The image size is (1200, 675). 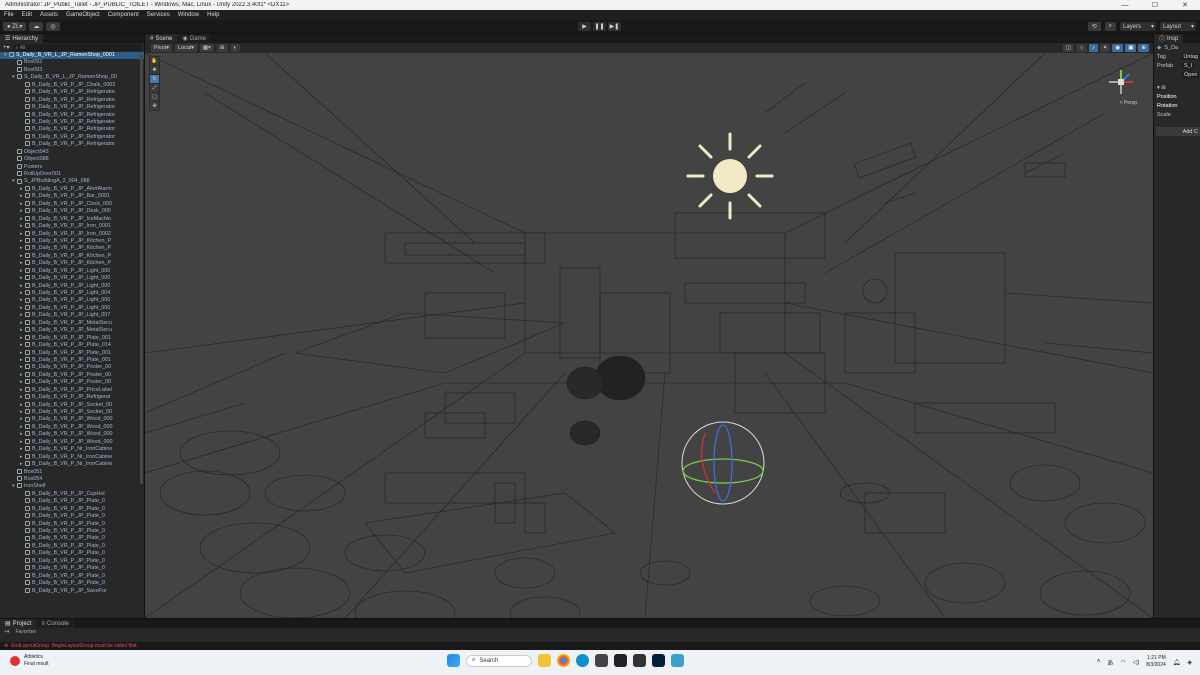 What do you see at coordinates (188, 15) in the screenshot?
I see `menu-window: Window` at bounding box center [188, 15].